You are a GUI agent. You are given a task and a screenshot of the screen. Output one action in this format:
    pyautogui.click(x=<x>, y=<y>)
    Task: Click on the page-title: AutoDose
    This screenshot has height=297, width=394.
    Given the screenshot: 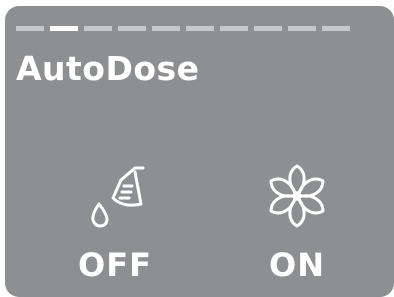 What is the action you would take?
    pyautogui.click(x=108, y=68)
    